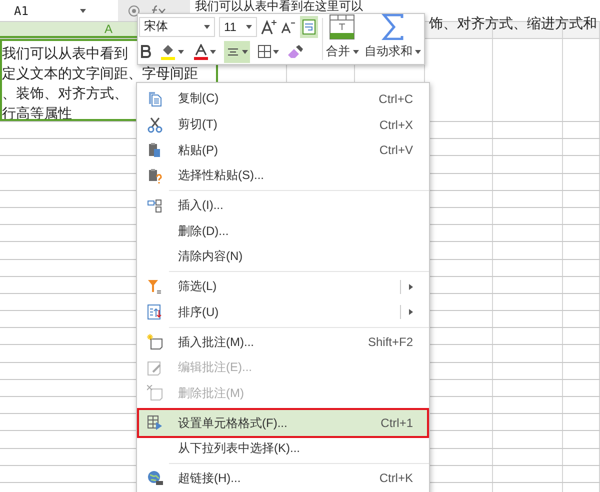 Image resolution: width=600 pixels, height=492 pixels. Describe the element at coordinates (177, 26) in the screenshot. I see `font-dropdown: 宋体` at that location.